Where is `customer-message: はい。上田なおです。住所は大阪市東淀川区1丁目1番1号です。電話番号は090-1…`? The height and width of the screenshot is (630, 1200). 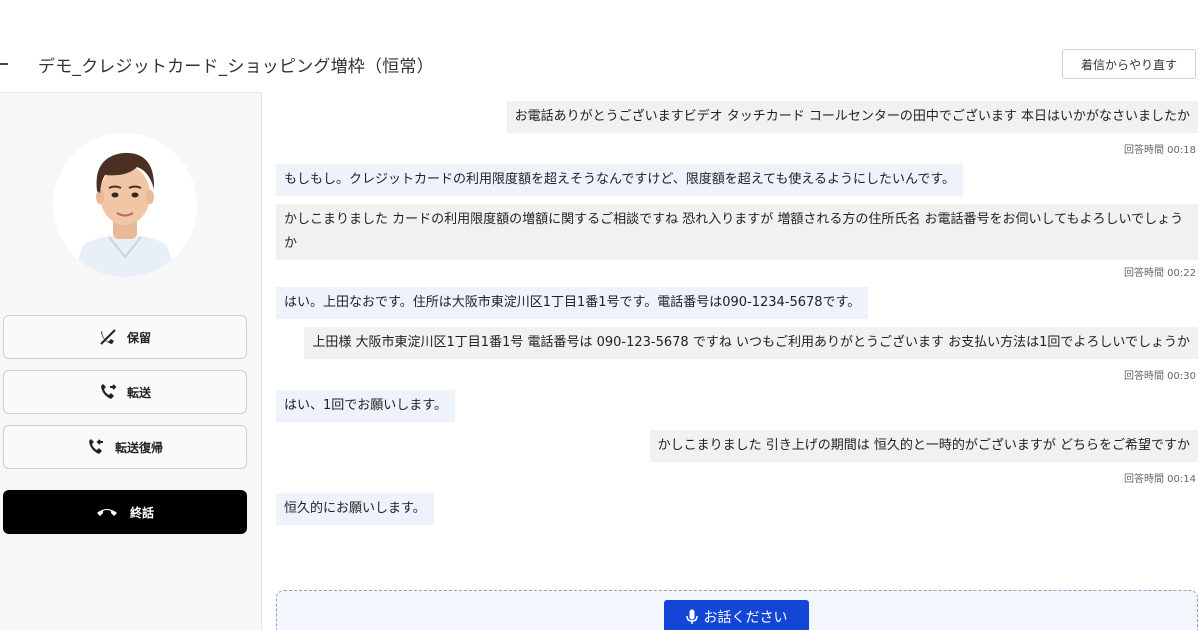 customer-message: はい。上田なおです。住所は大阪市東淀川区1丁目1番1号です。電話番号は090-1… is located at coordinates (572, 303).